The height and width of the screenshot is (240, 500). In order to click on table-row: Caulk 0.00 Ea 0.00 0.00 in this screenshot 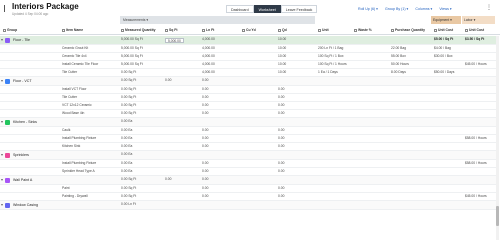, I will do `click(248, 131)`.